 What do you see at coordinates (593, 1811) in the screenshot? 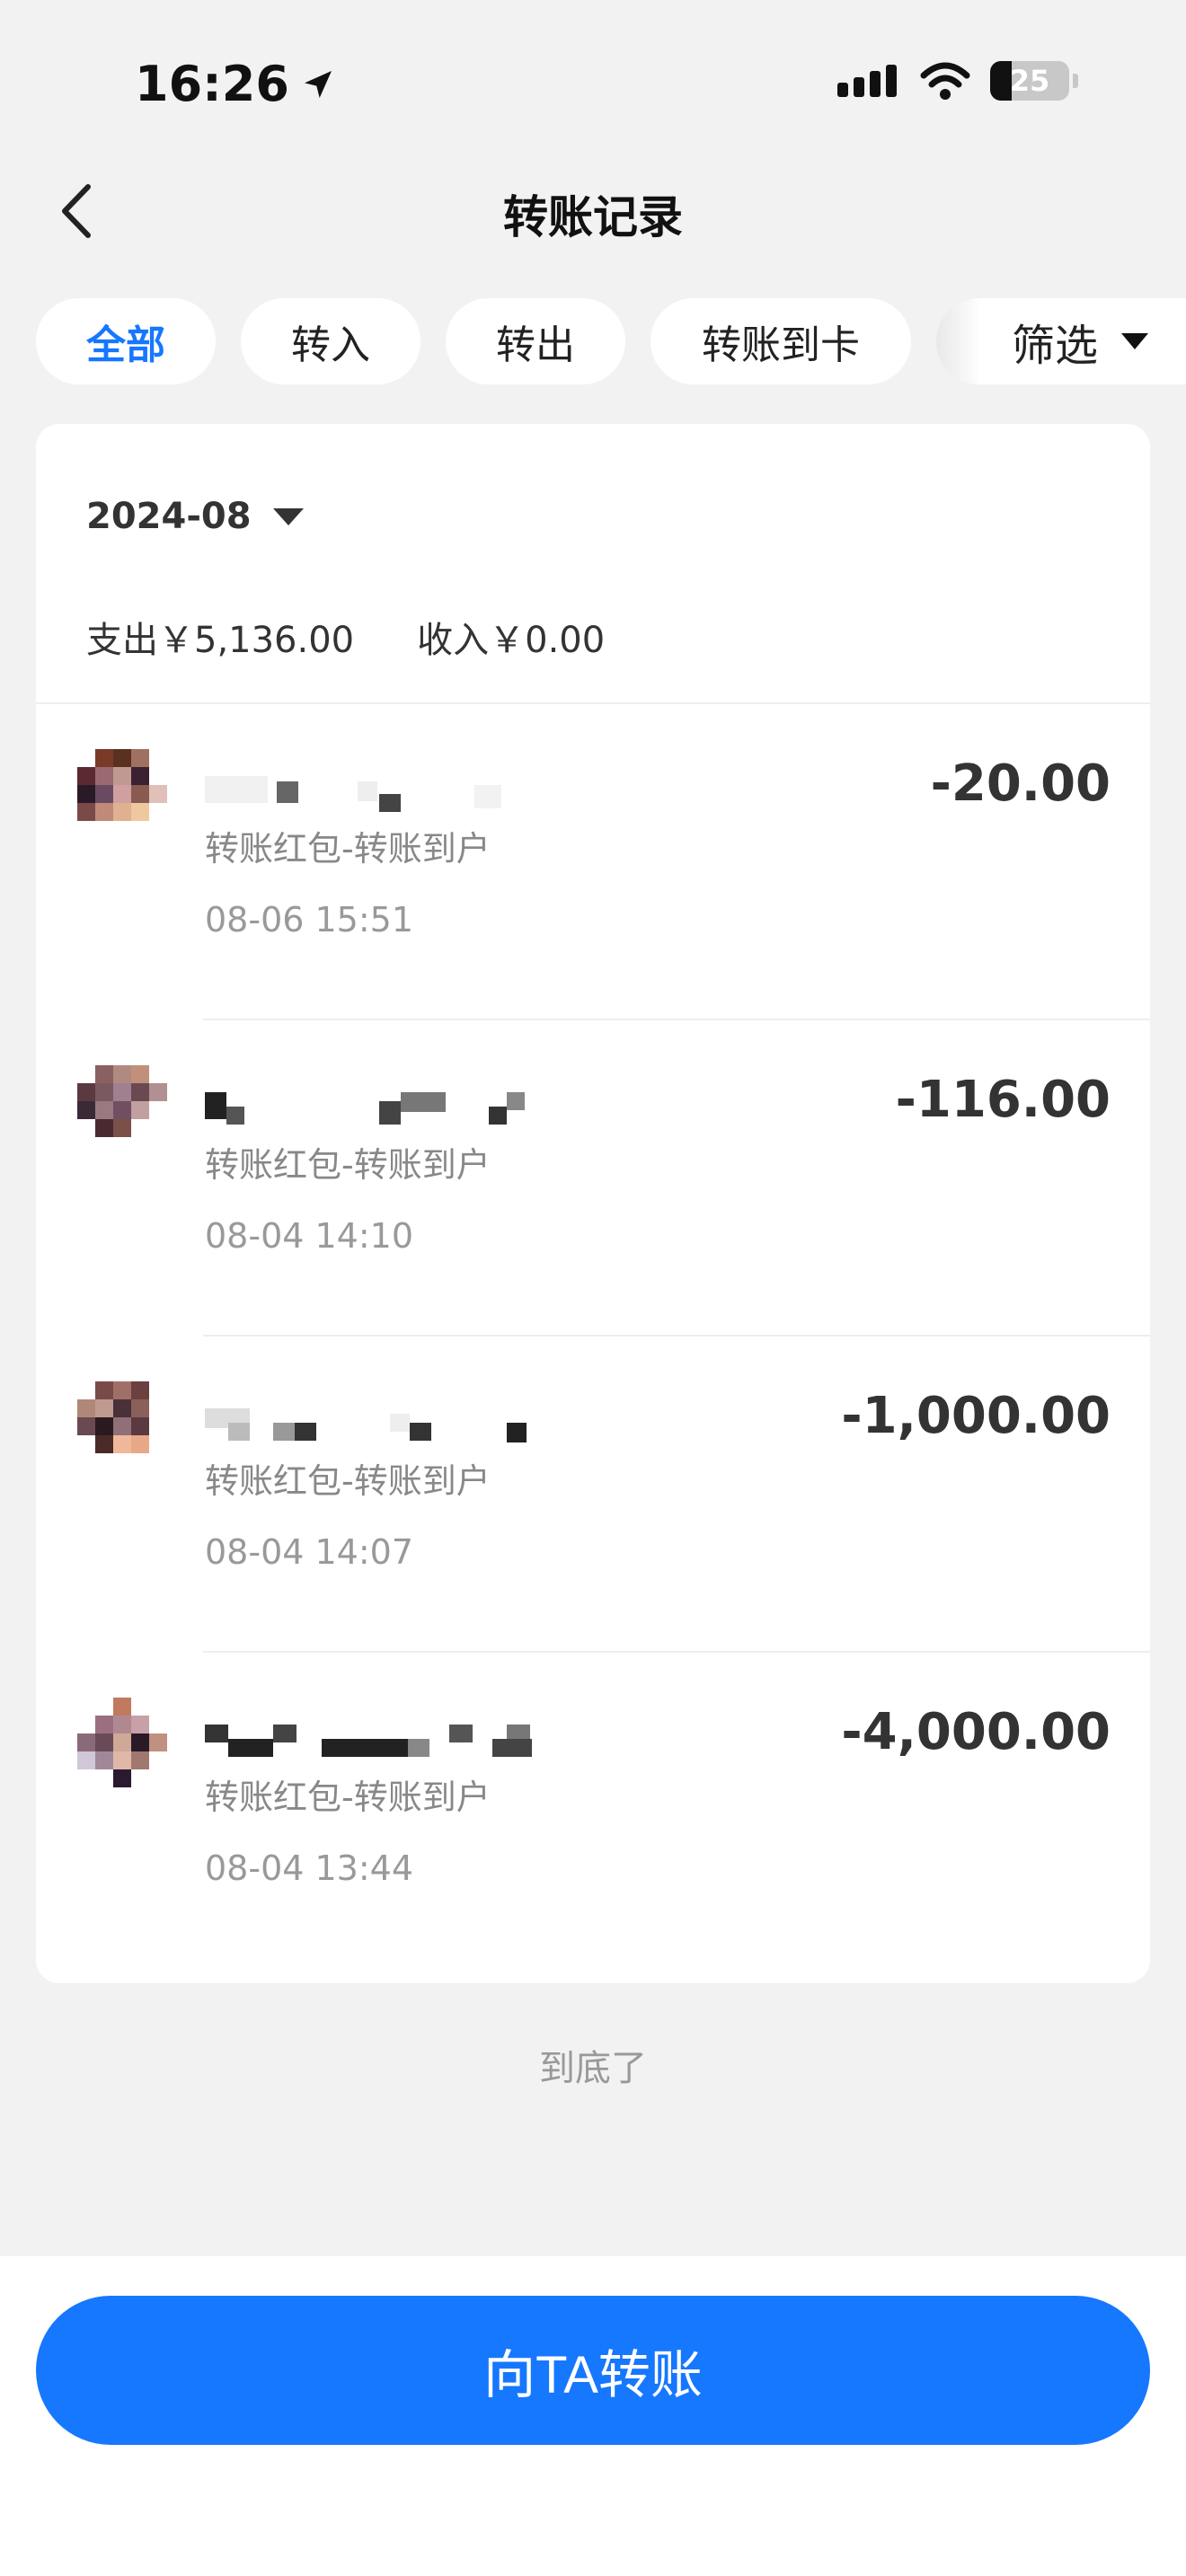
I see `transaction-row: 转账红包-转账到户 08-04 13:44 -4,000.00` at bounding box center [593, 1811].